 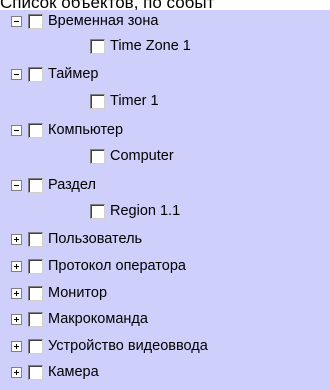 What do you see at coordinates (73, 372) in the screenshot?
I see `tree-item-label: Камера` at bounding box center [73, 372].